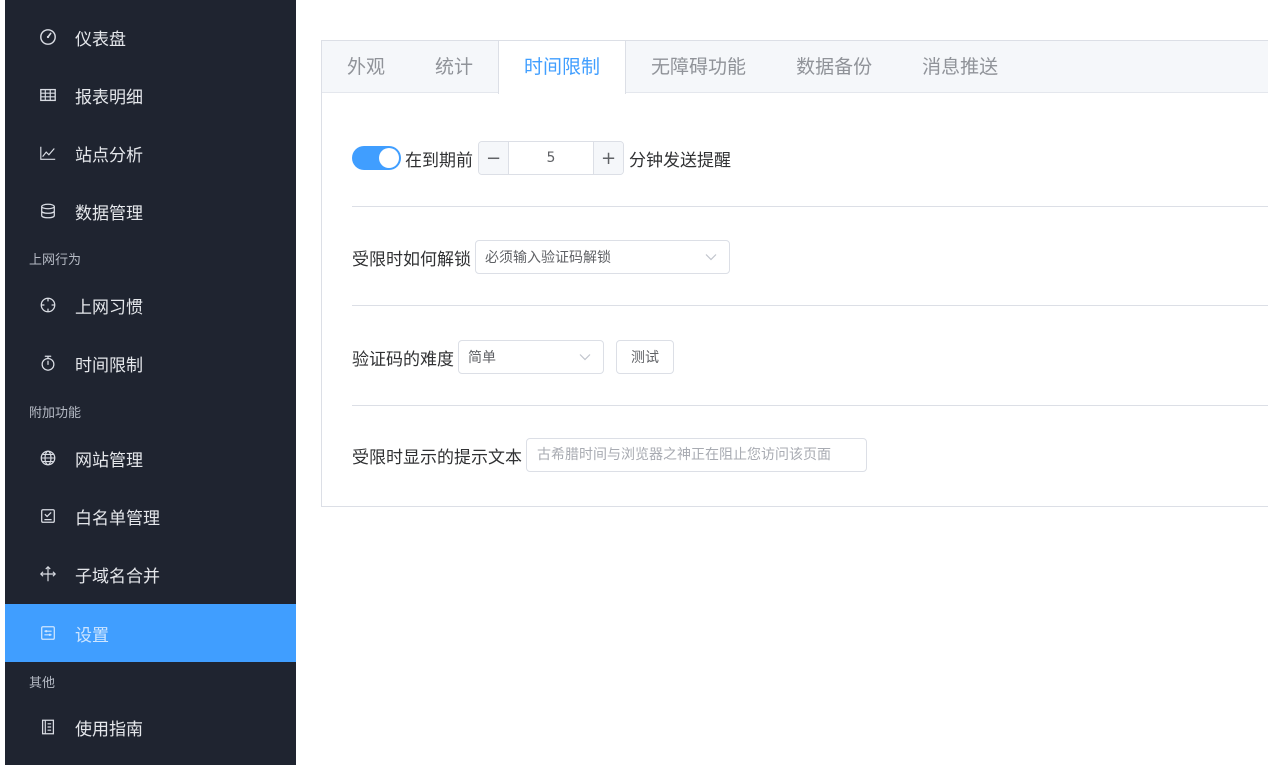 The image size is (1268, 765). I want to click on test-button: 测试, so click(645, 357).